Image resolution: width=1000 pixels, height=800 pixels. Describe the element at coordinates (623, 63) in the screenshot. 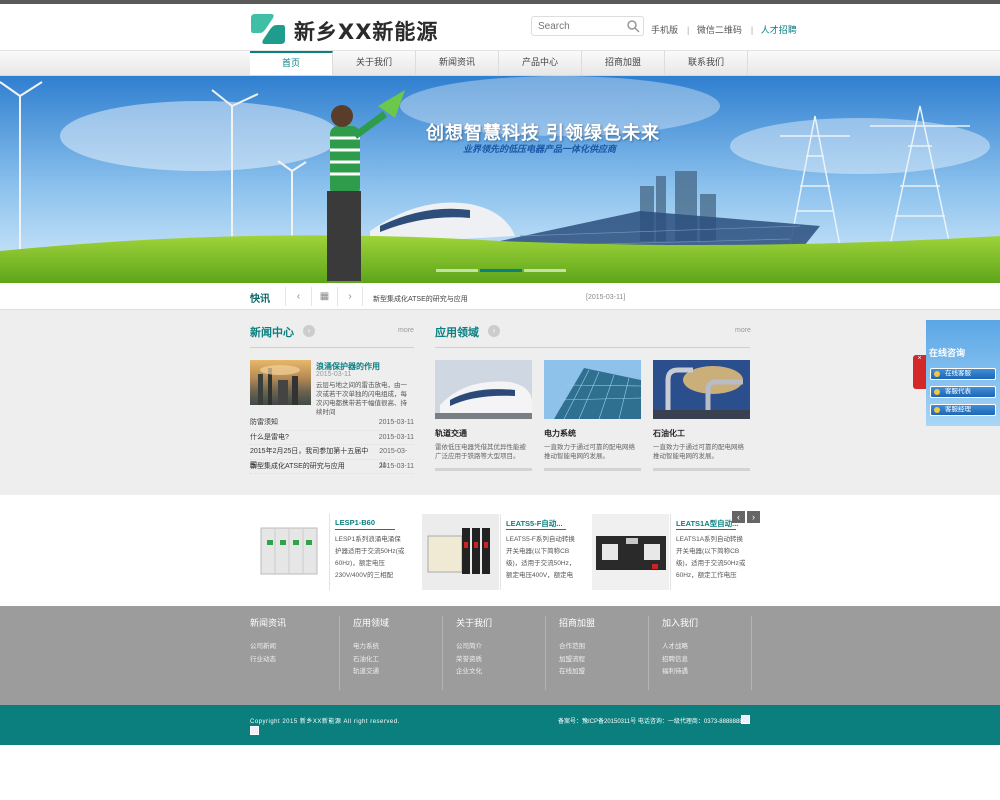

I see `nav-franchise: 招商加盟` at that location.